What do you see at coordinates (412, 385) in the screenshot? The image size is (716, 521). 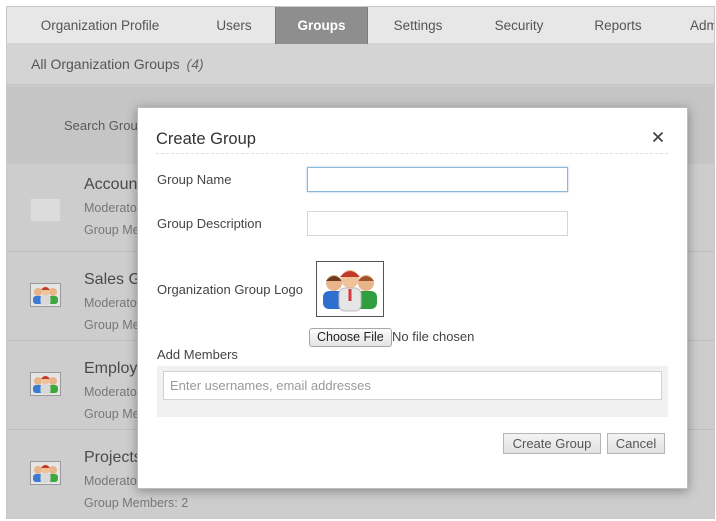 I see `members-input` at bounding box center [412, 385].